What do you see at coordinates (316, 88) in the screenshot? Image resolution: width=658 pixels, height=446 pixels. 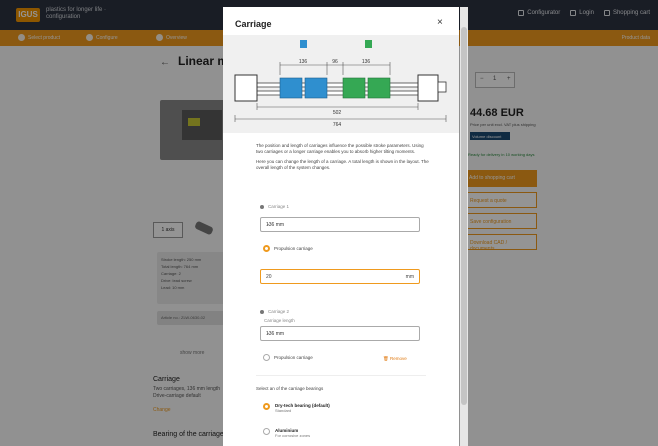 I see `carriage-1-block-b` at bounding box center [316, 88].